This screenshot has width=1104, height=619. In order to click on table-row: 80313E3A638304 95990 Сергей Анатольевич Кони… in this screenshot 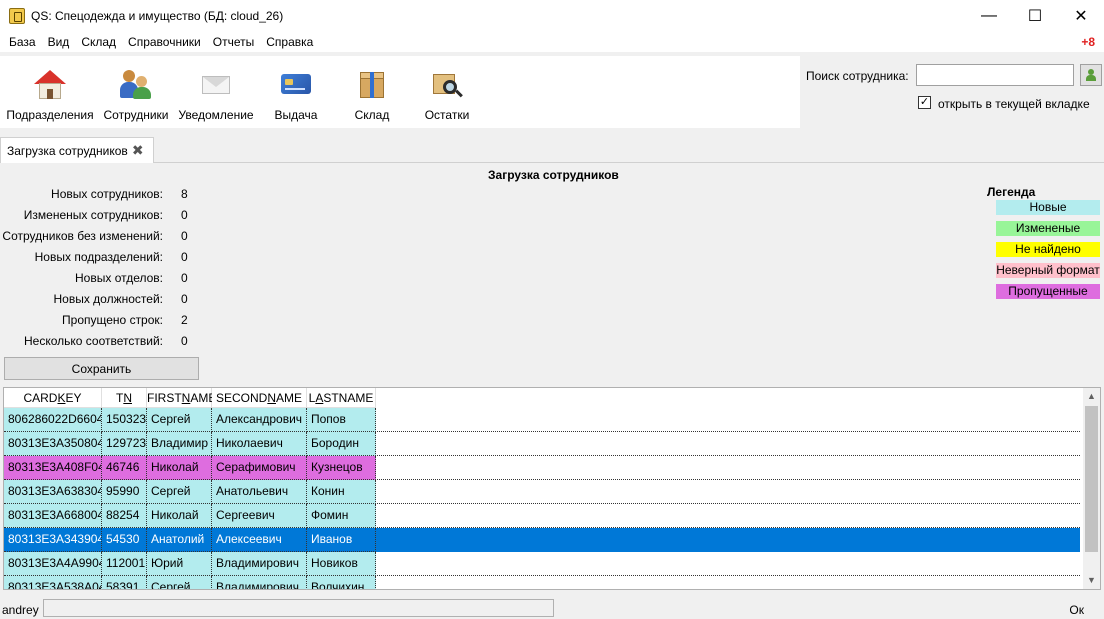, I will do `click(542, 492)`.